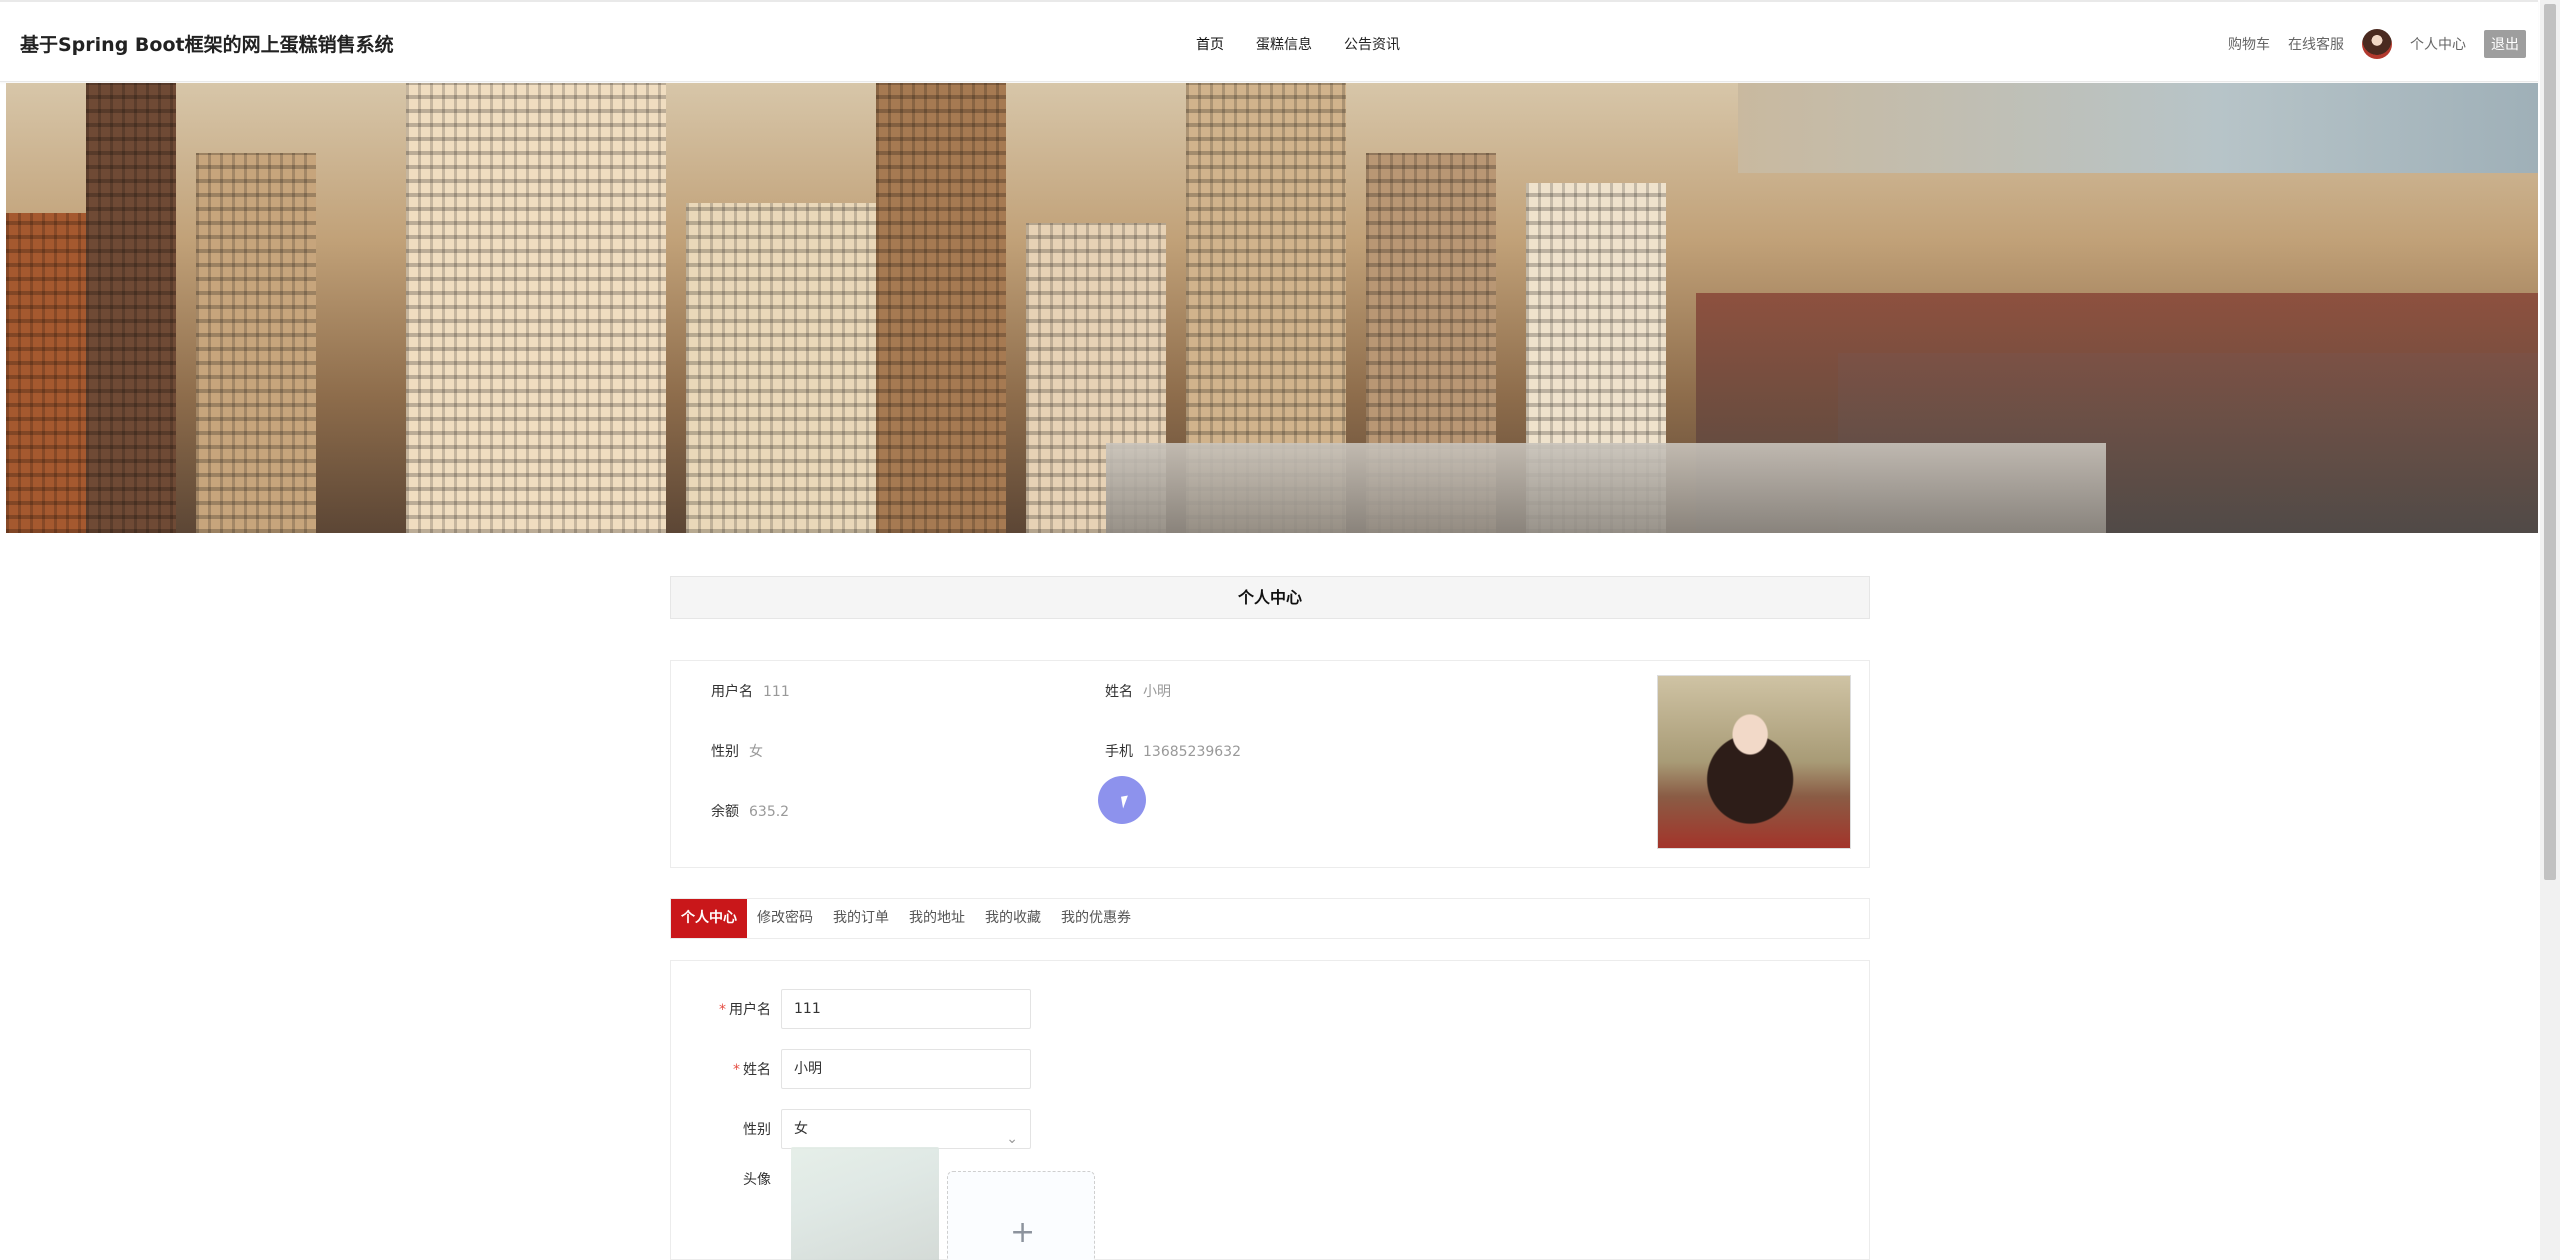  I want to click on nav-announcements: 公告资讯, so click(1372, 44).